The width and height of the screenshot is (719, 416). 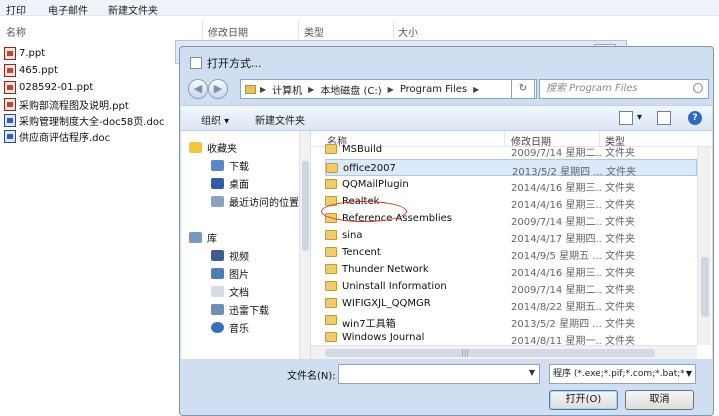 I want to click on bg-file-item: 7.ppt, so click(x=24, y=53).